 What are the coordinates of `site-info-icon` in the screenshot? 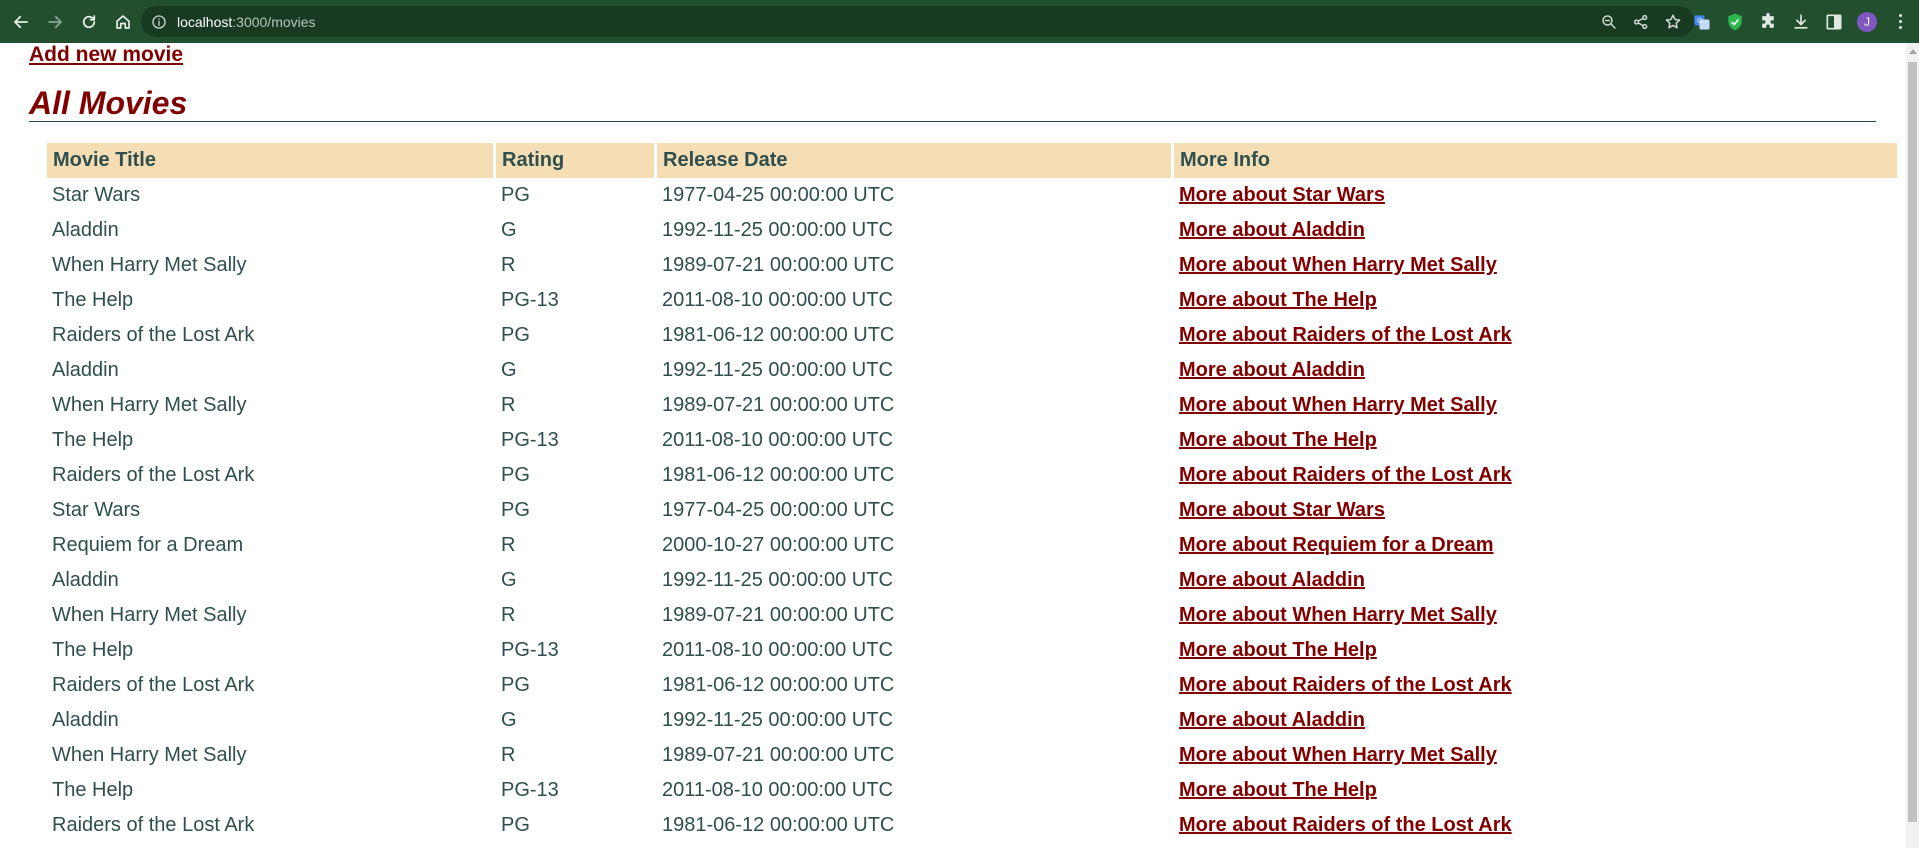 It's located at (159, 22).